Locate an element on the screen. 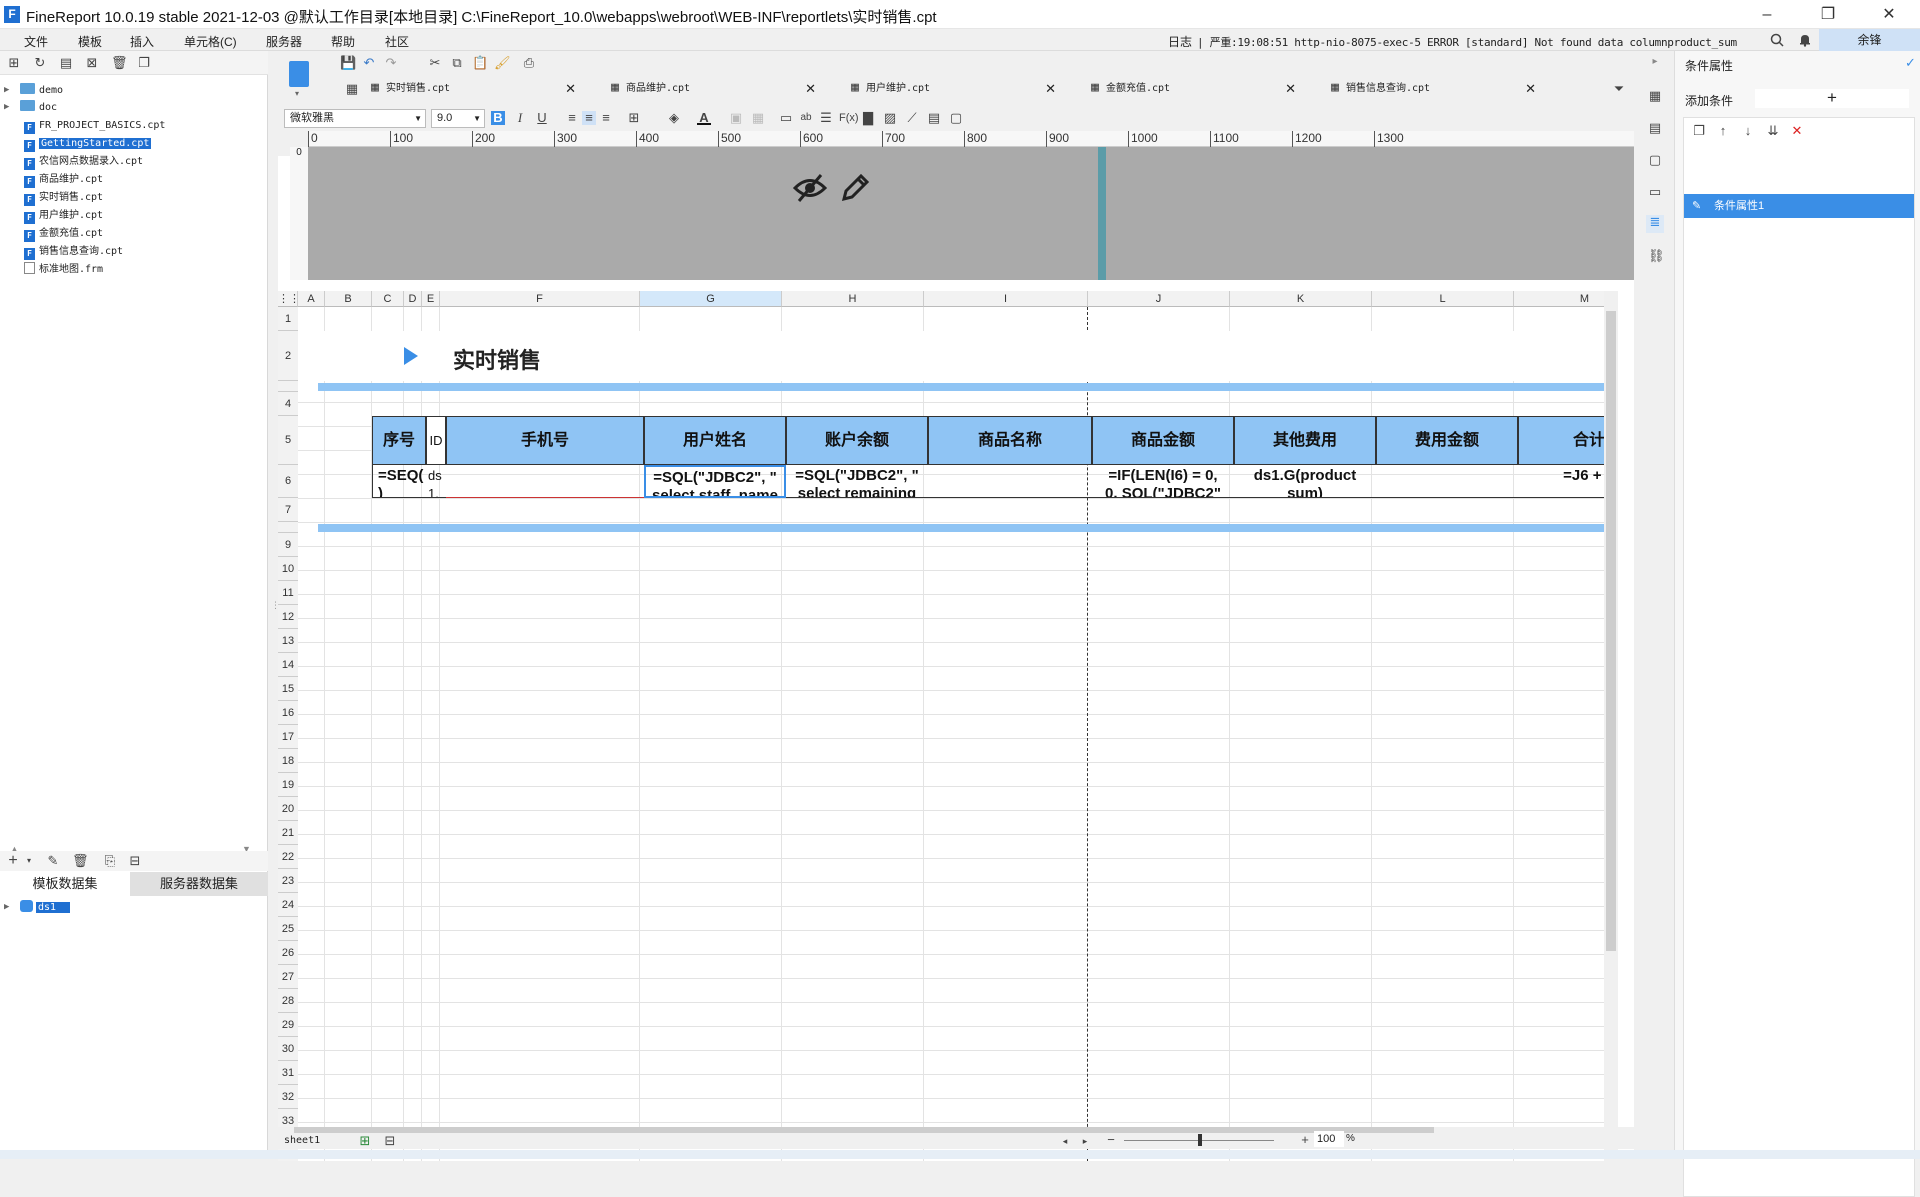 The height and width of the screenshot is (1197, 1920). tree-item: F 实时销售.cpt is located at coordinates (63, 197).